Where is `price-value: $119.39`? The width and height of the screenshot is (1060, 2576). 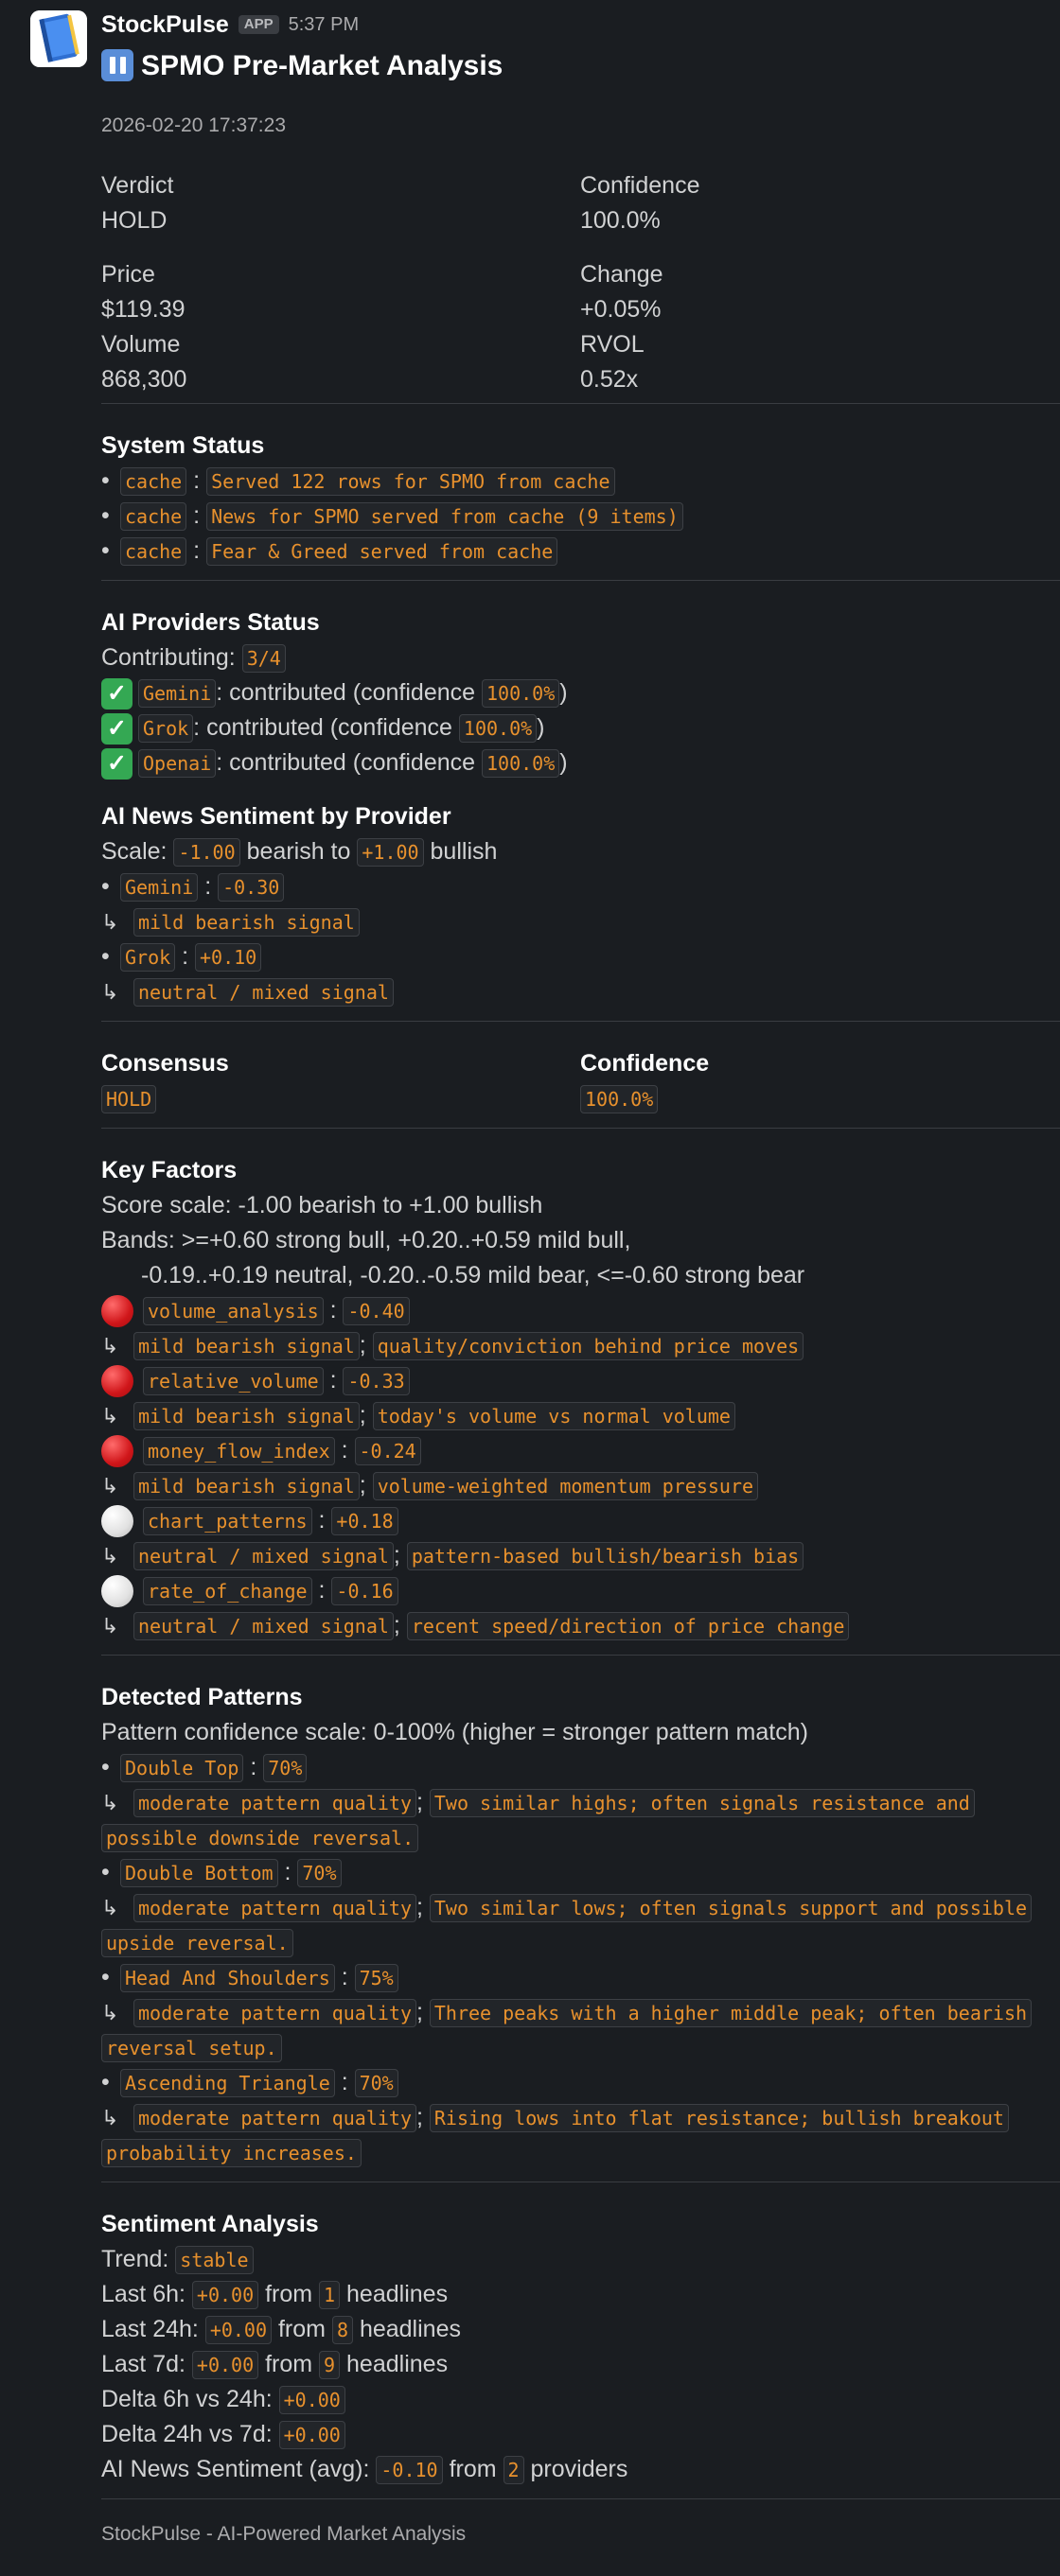 price-value: $119.39 is located at coordinates (143, 310).